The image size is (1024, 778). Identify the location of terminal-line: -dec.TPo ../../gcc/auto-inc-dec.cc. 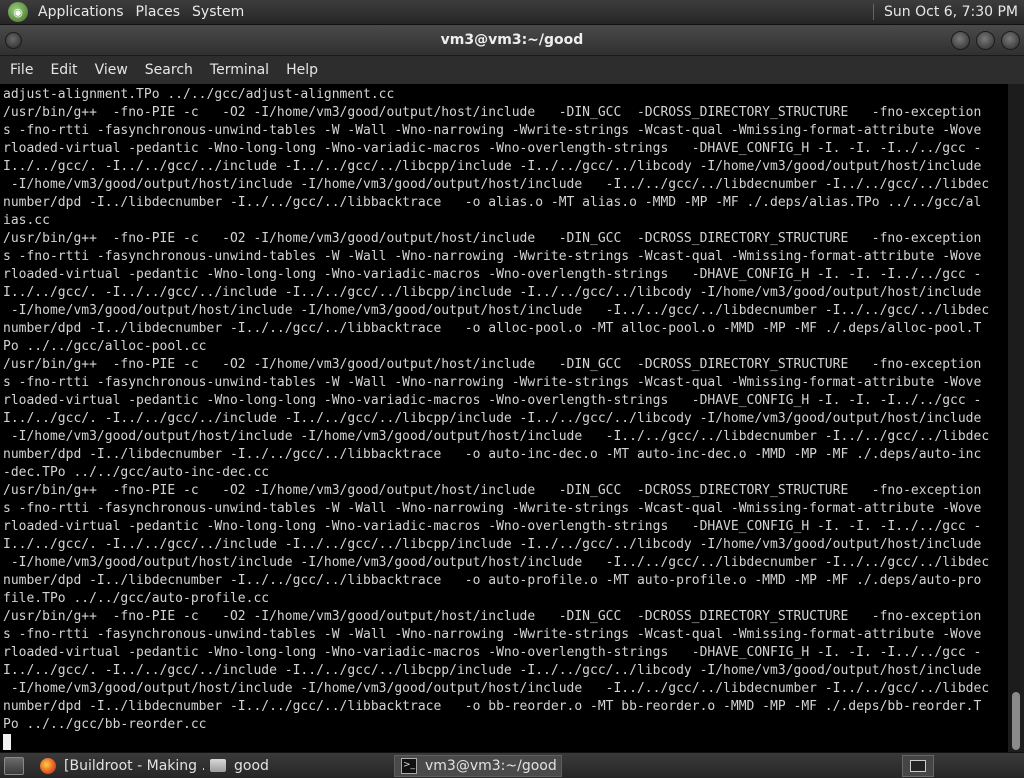
(136, 472).